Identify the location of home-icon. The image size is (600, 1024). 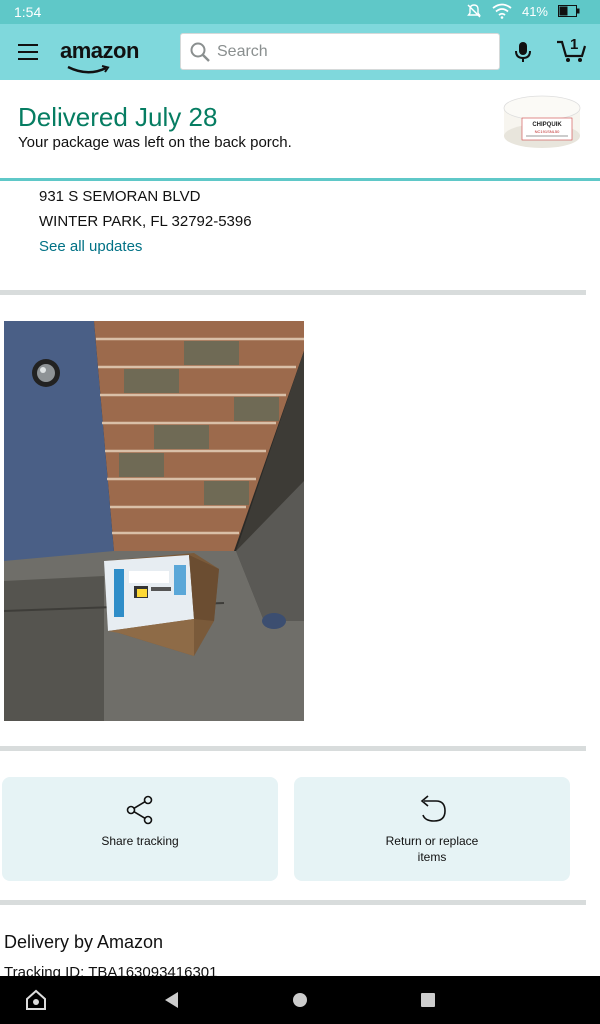
(300, 1000).